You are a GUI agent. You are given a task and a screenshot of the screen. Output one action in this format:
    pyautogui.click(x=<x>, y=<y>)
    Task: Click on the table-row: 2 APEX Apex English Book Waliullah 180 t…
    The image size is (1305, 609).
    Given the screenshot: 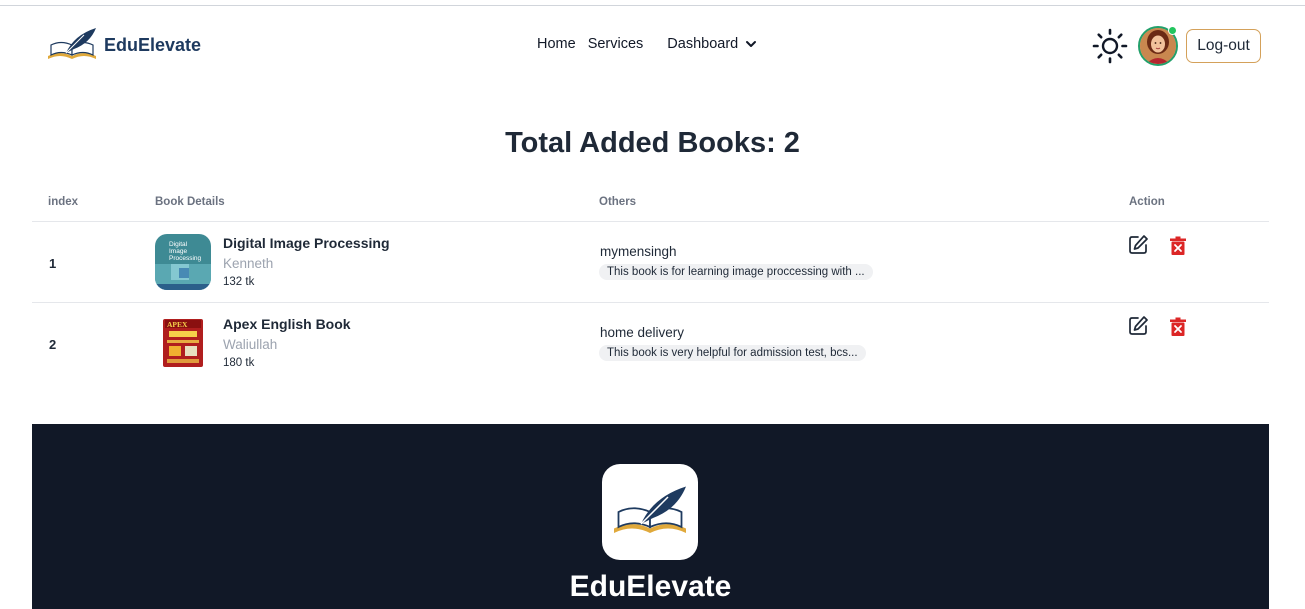 What is the action you would take?
    pyautogui.click(x=650, y=343)
    